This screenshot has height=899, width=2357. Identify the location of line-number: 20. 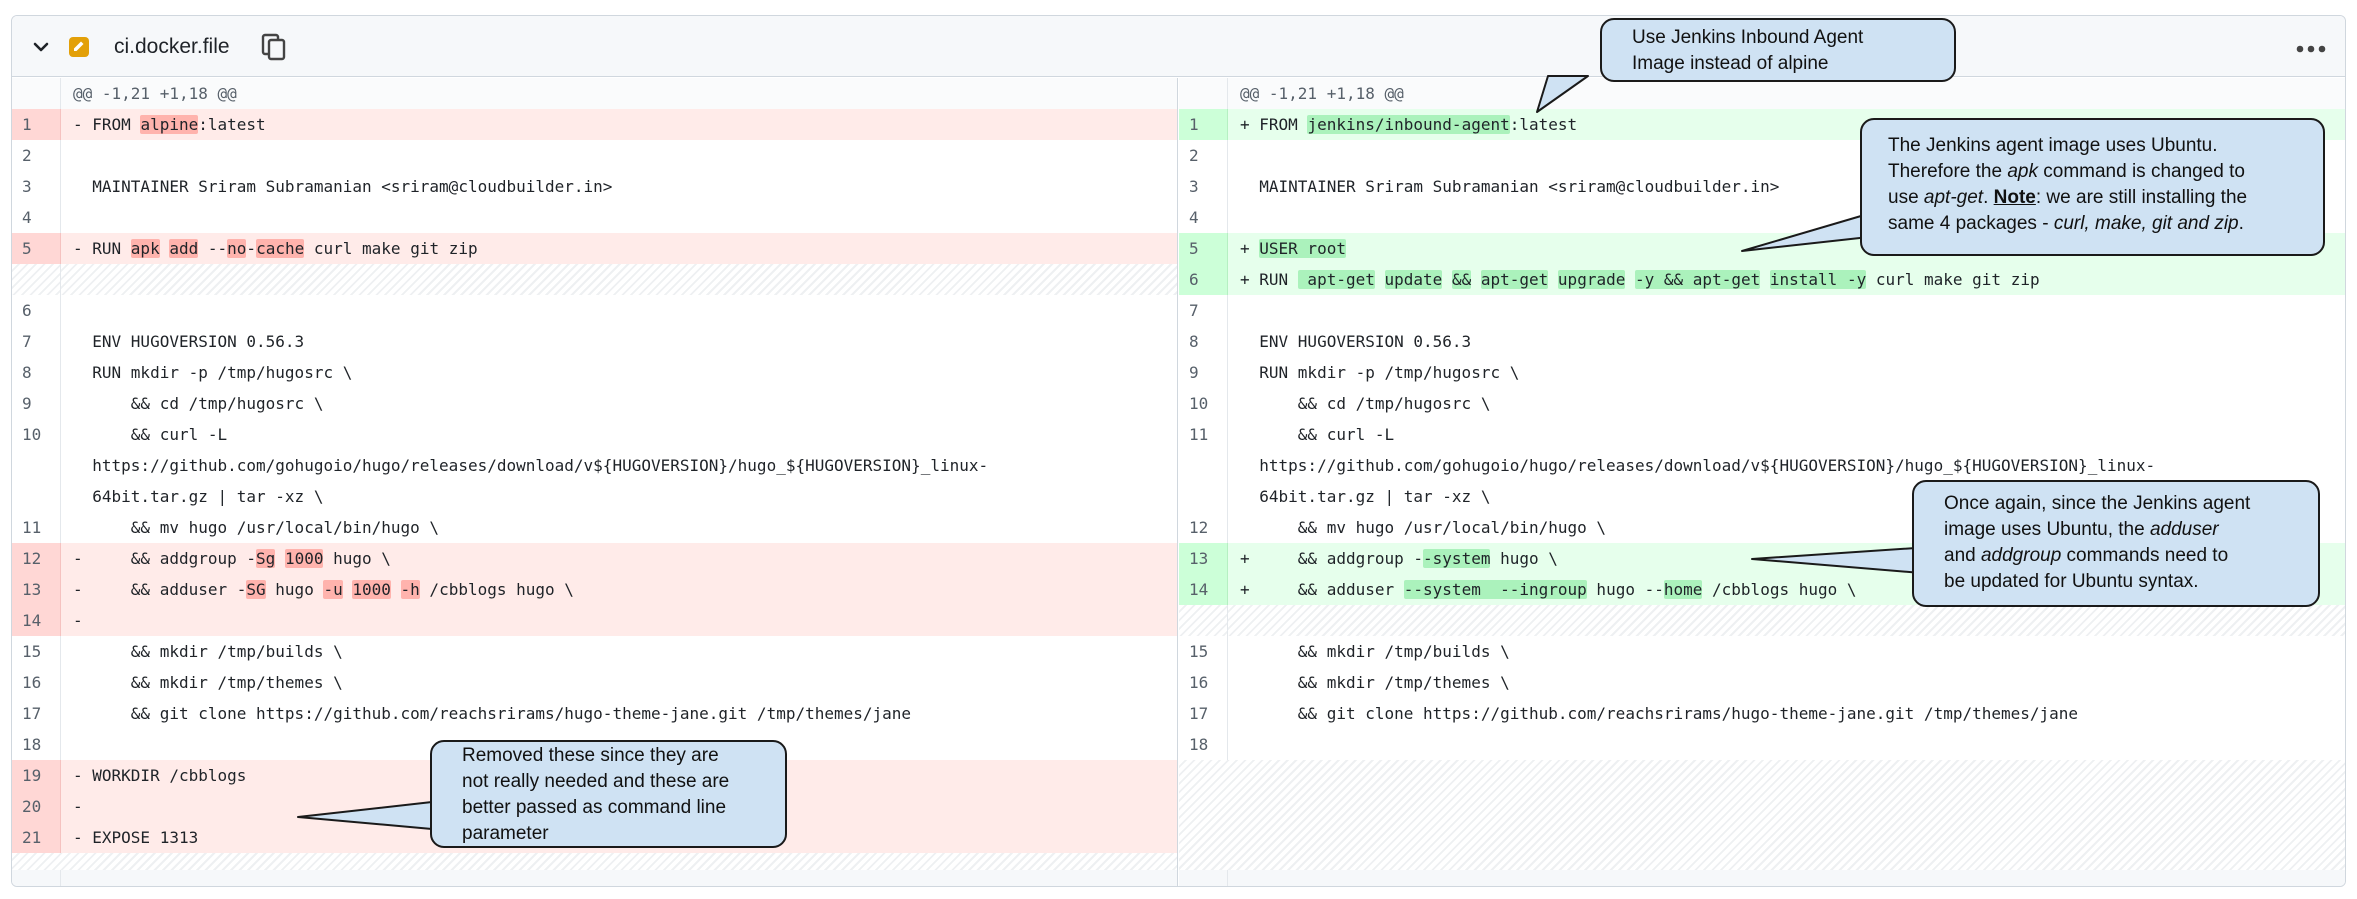
(36, 806).